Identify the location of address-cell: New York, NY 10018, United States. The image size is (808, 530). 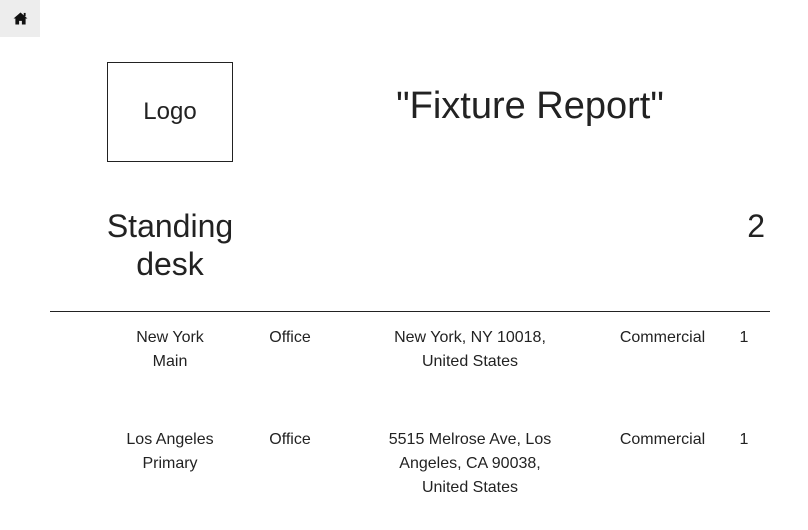
(470, 349).